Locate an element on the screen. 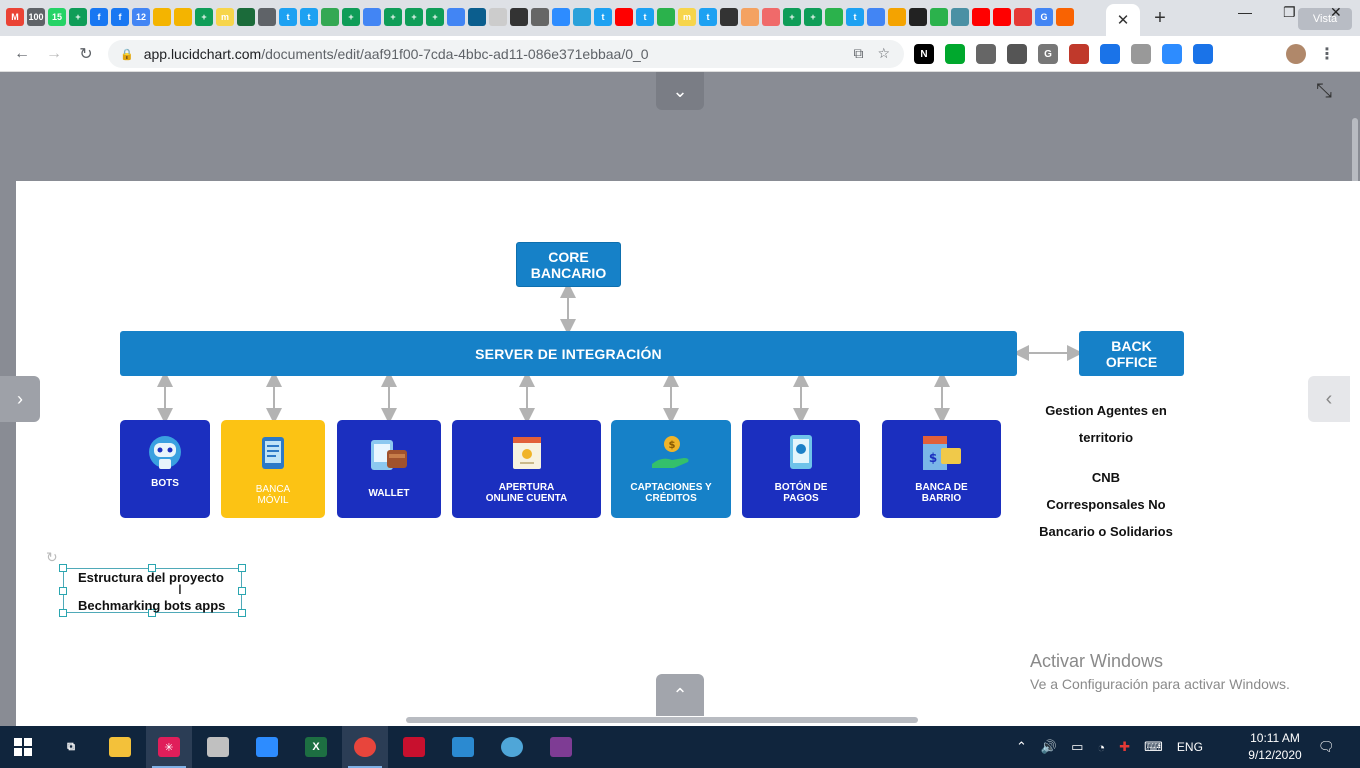  battery-icon: ▭ is located at coordinates (1077, 747).